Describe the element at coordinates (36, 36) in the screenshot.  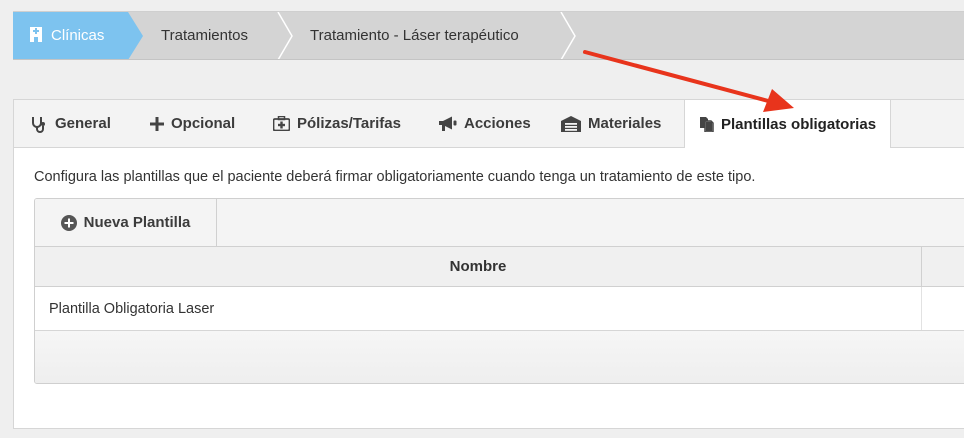
I see `clinic-building-icon` at that location.